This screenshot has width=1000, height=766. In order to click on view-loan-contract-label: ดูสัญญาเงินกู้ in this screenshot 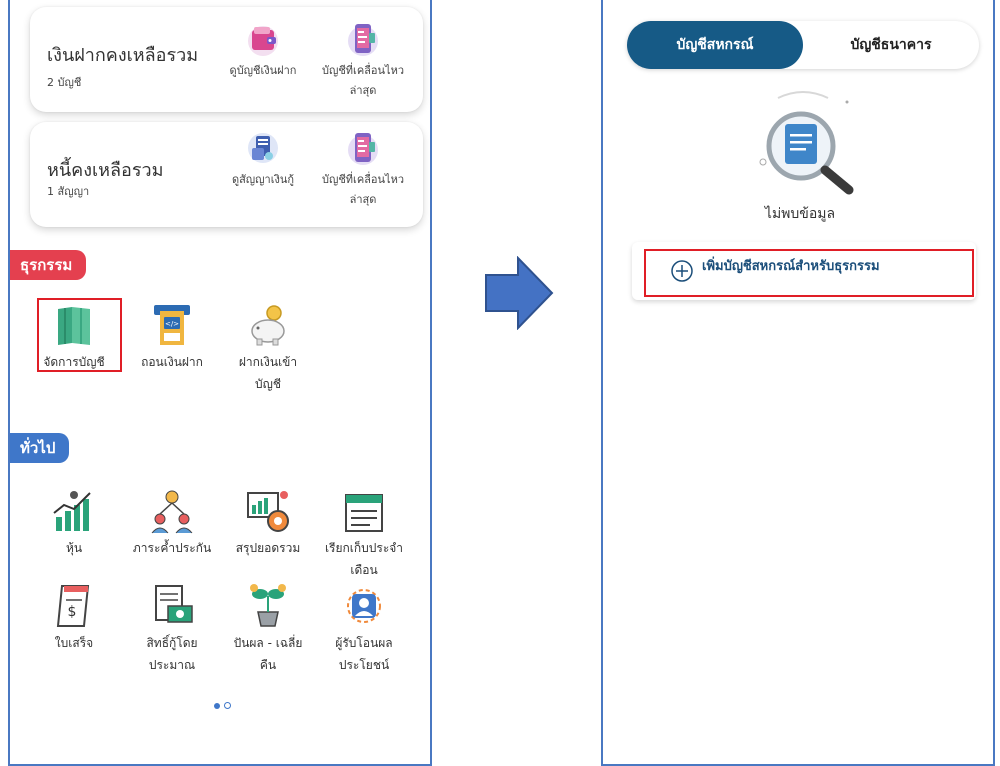, I will do `click(263, 179)`.